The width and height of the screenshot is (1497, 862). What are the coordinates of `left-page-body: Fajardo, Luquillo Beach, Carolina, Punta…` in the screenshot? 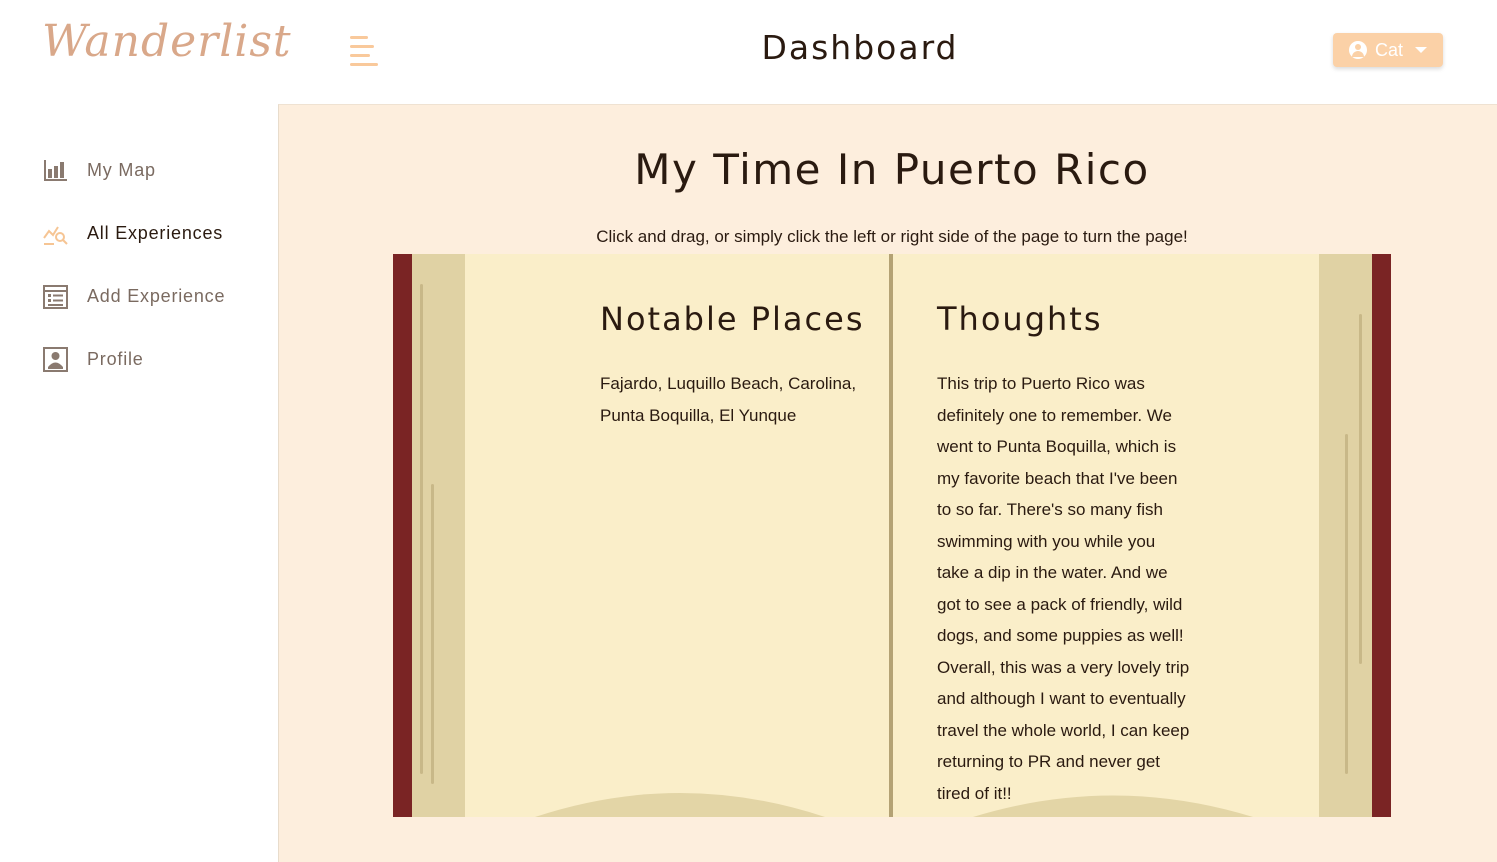 It's located at (728, 399).